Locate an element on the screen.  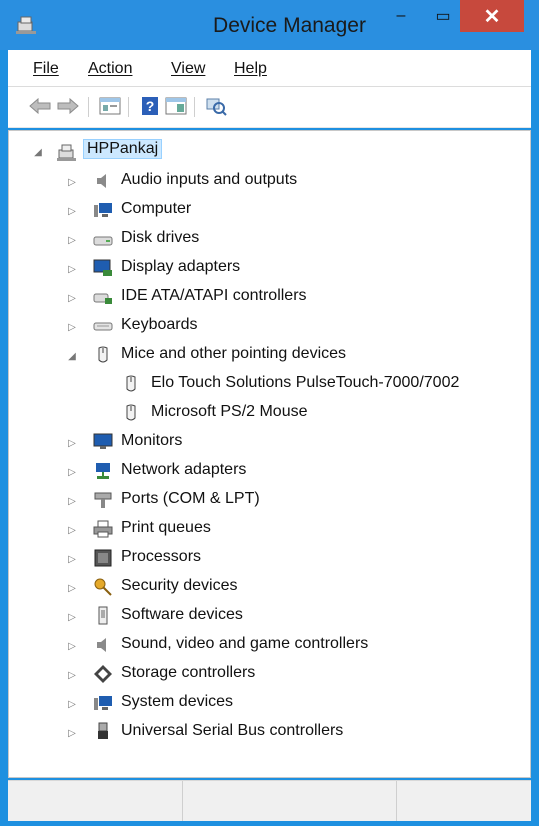
printer-icon is located at coordinates (103, 529).